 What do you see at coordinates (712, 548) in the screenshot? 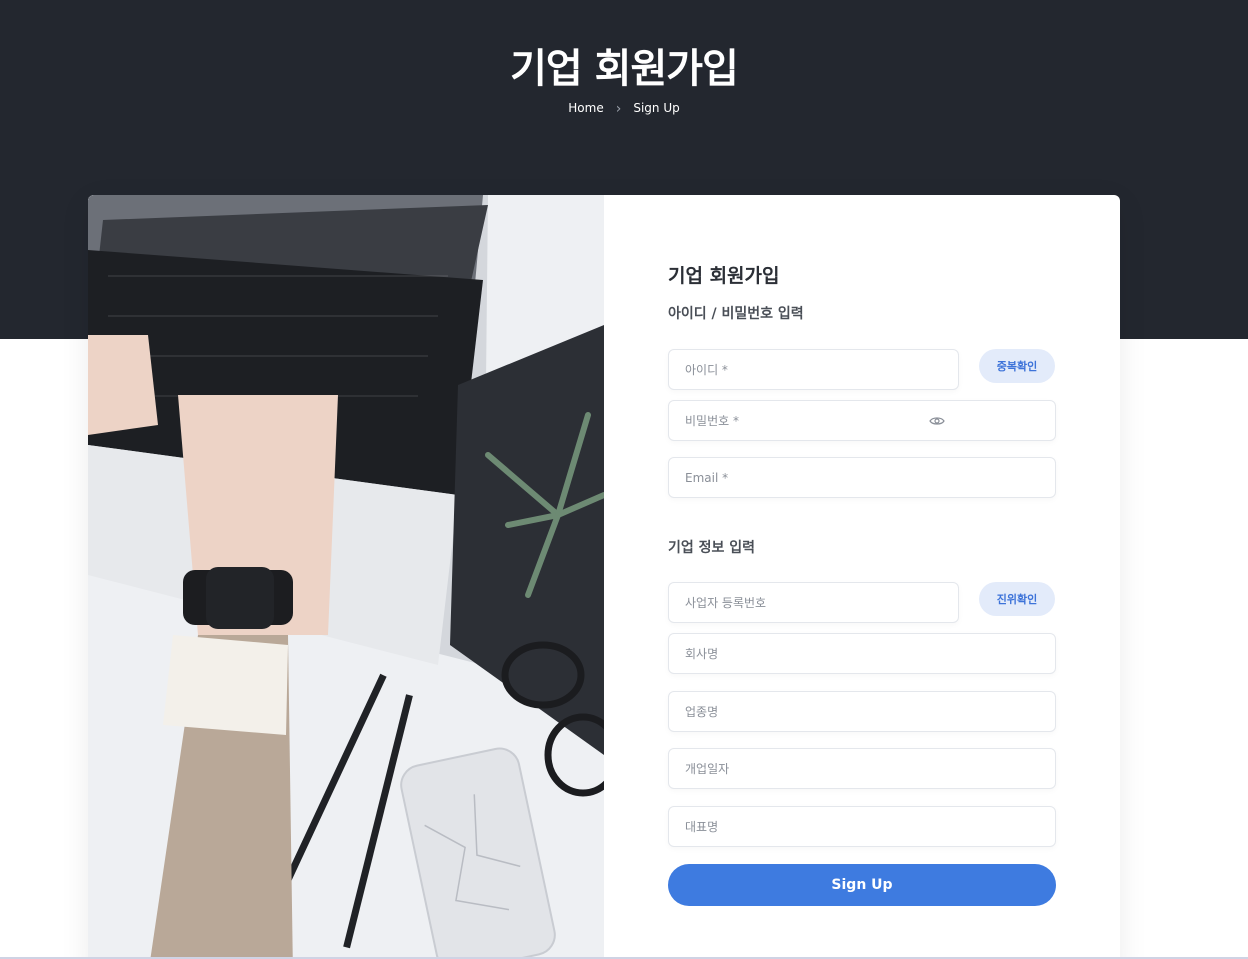
I see `company-section-label: 기업 정보 입력` at bounding box center [712, 548].